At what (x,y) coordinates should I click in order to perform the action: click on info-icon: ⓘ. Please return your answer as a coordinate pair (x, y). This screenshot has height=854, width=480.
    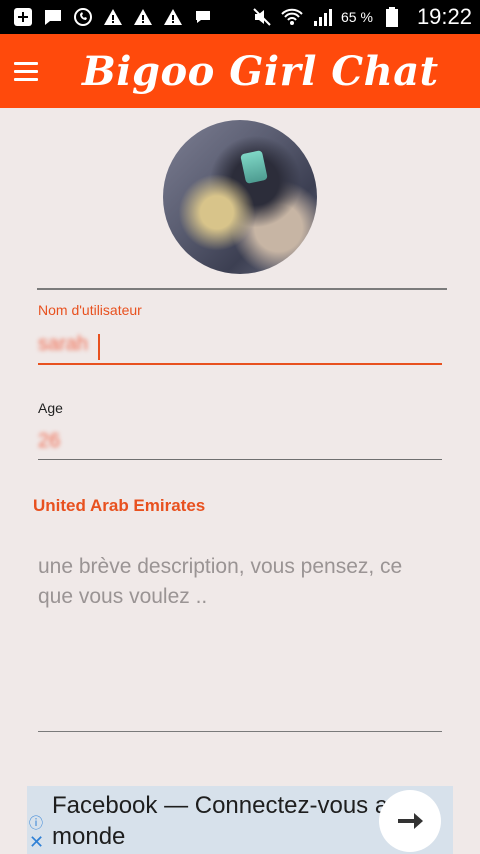
    Looking at the image, I should click on (36, 823).